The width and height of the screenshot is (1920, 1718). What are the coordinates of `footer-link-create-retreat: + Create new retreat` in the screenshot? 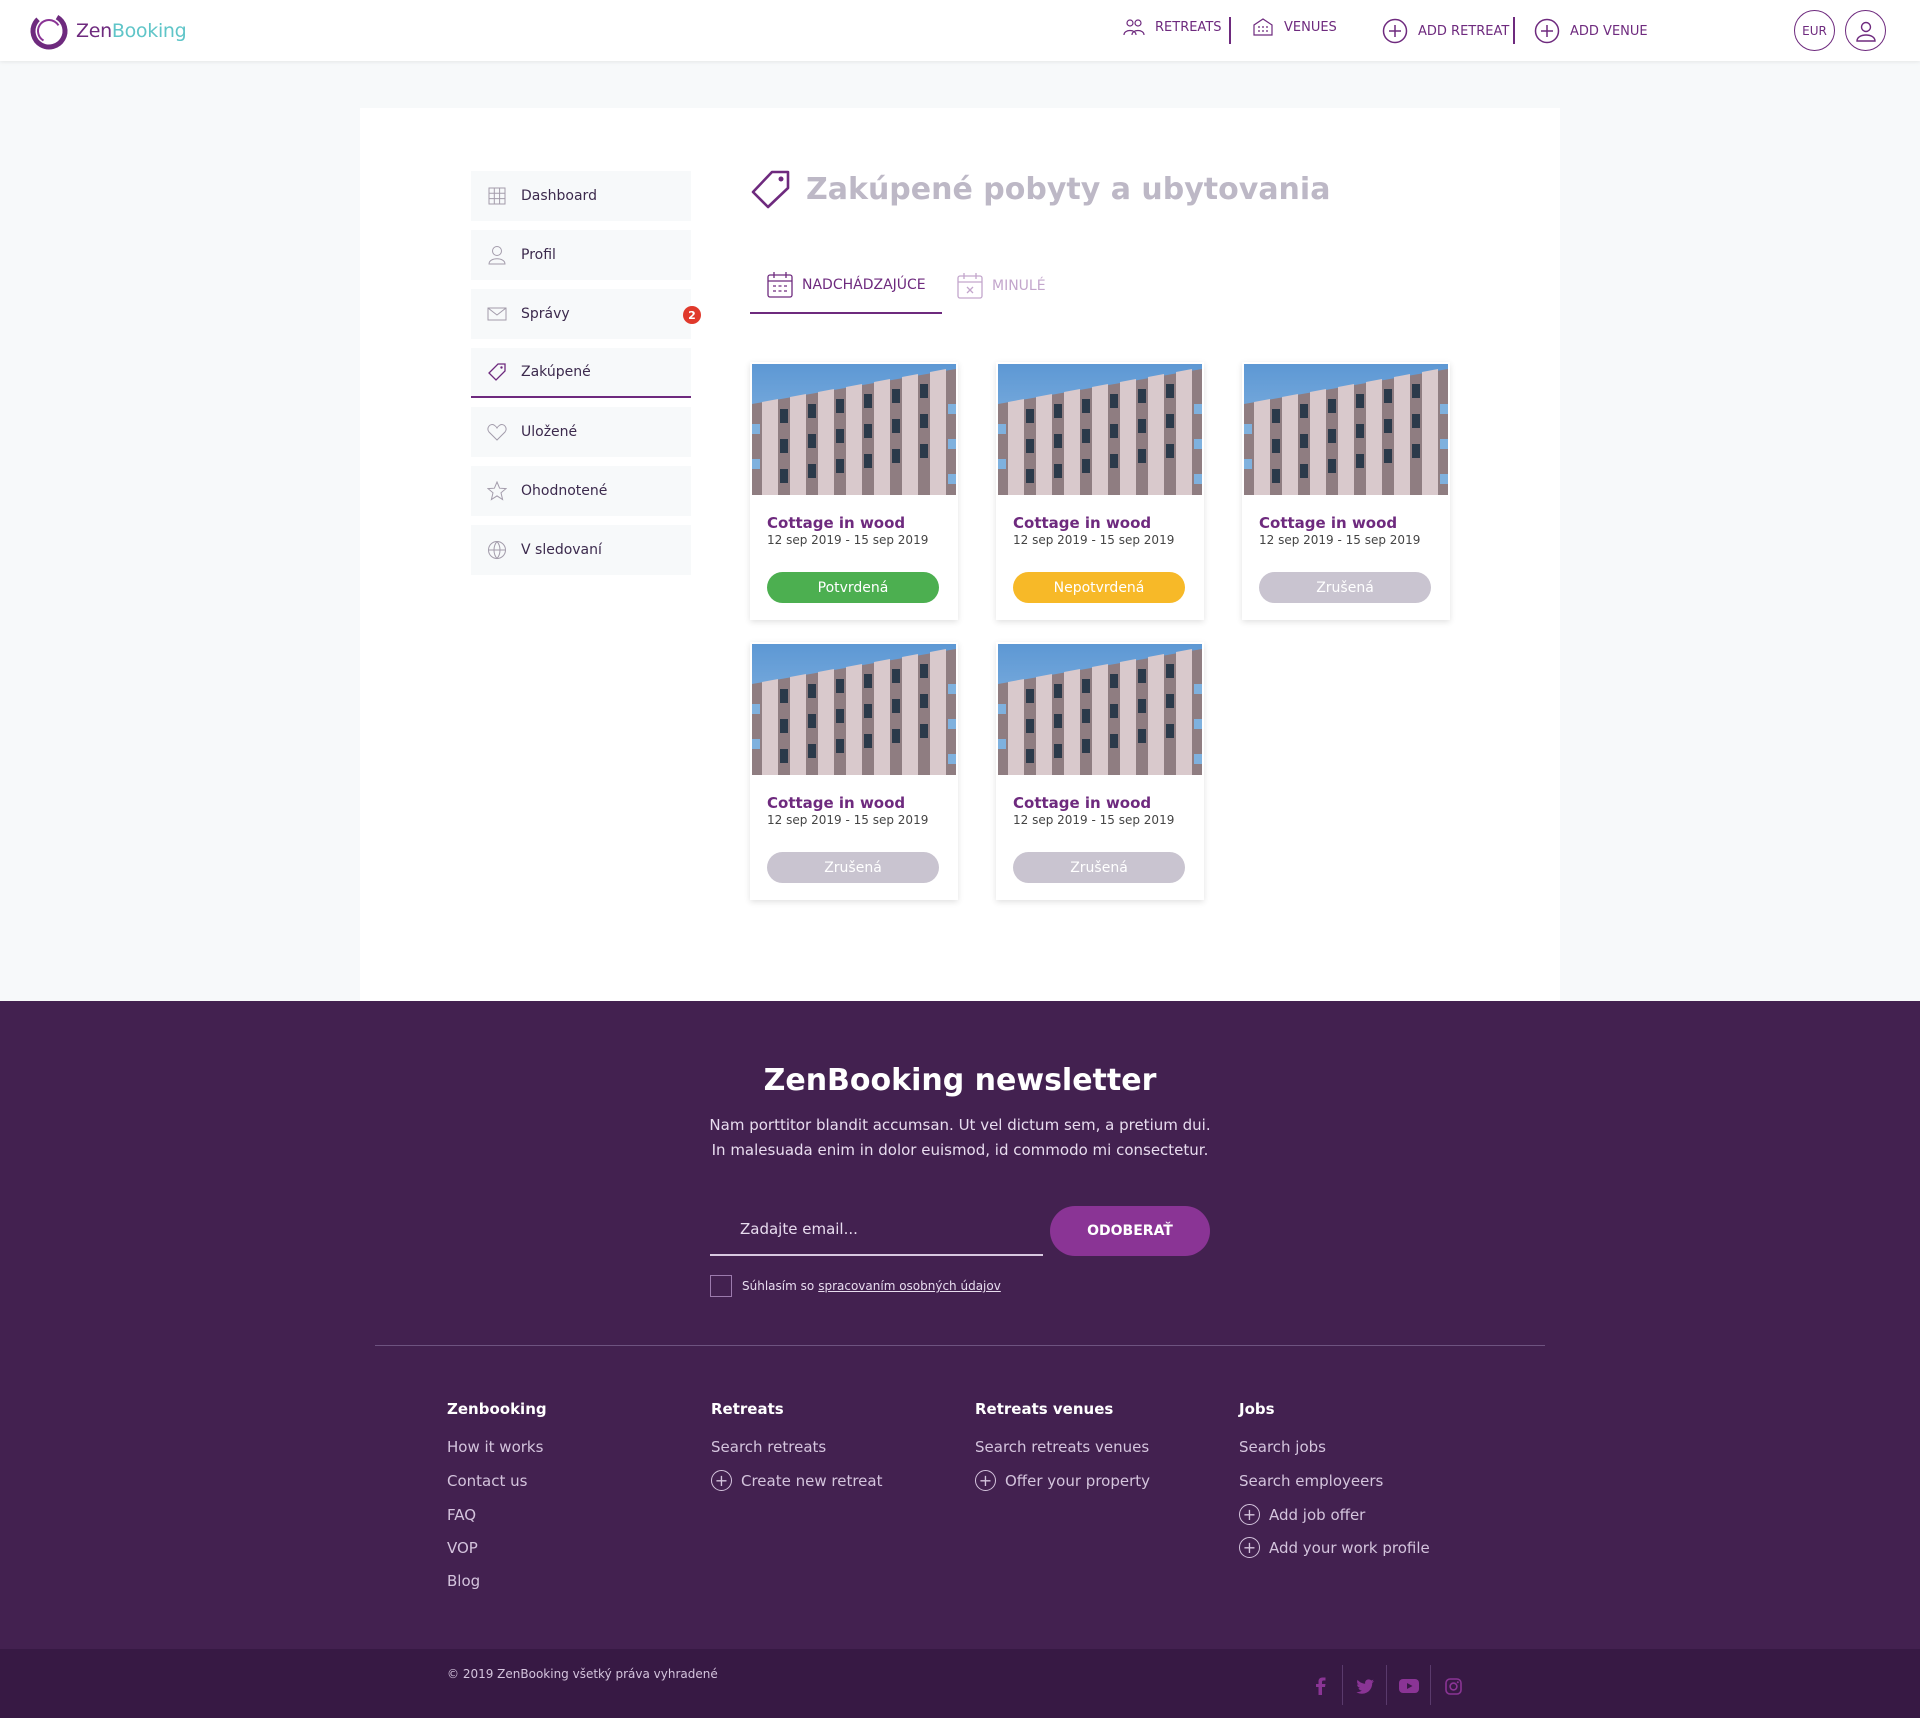 It's located at (796, 1480).